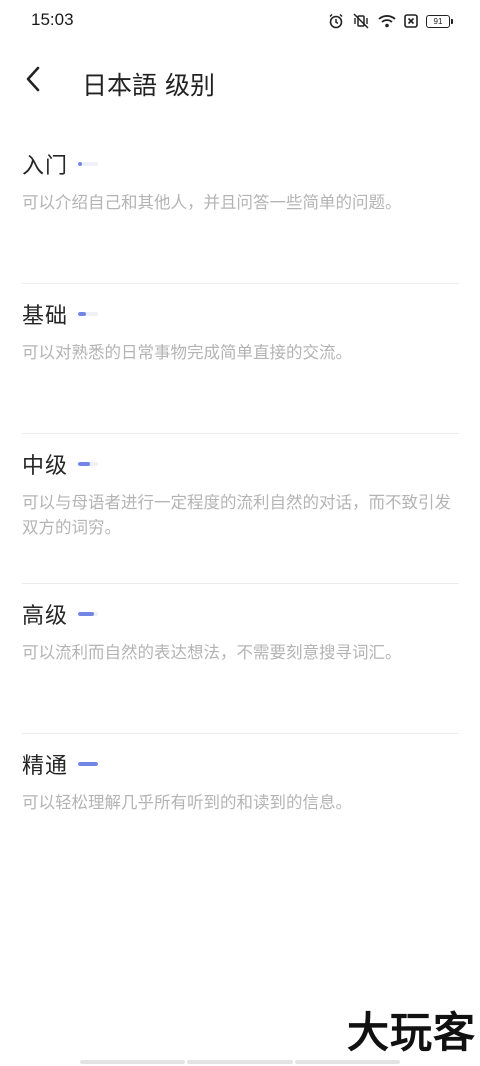 The height and width of the screenshot is (1066, 480). Describe the element at coordinates (411, 1032) in the screenshot. I see `watermark: 大玩客` at that location.